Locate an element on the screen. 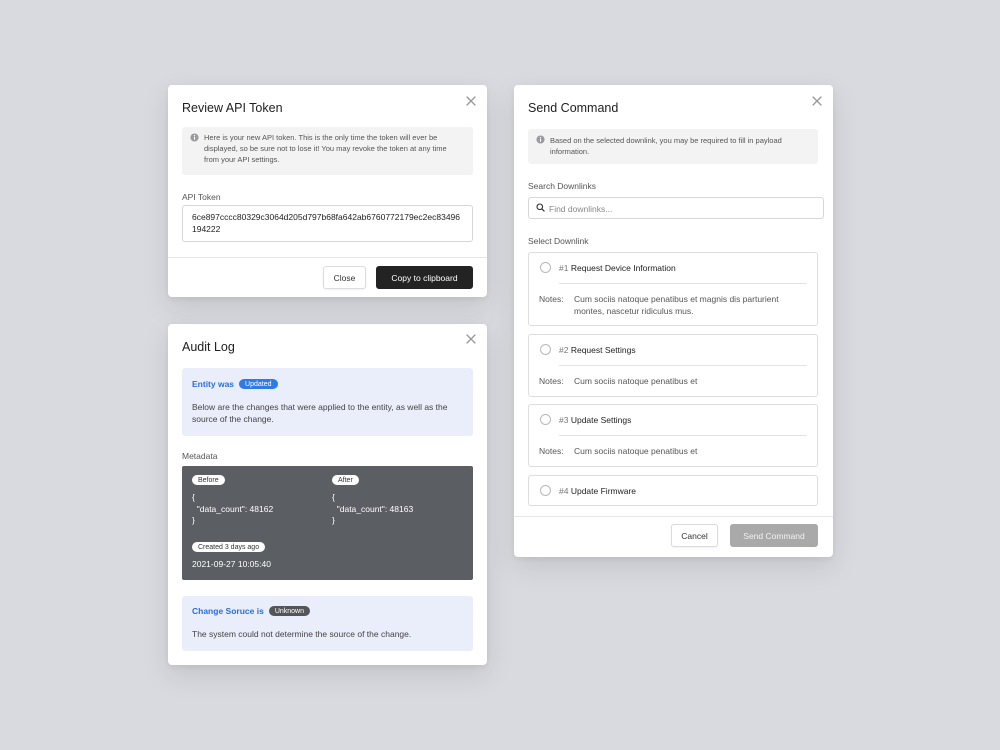 This screenshot has width=1000, height=750. downlink-number: #3 is located at coordinates (564, 420).